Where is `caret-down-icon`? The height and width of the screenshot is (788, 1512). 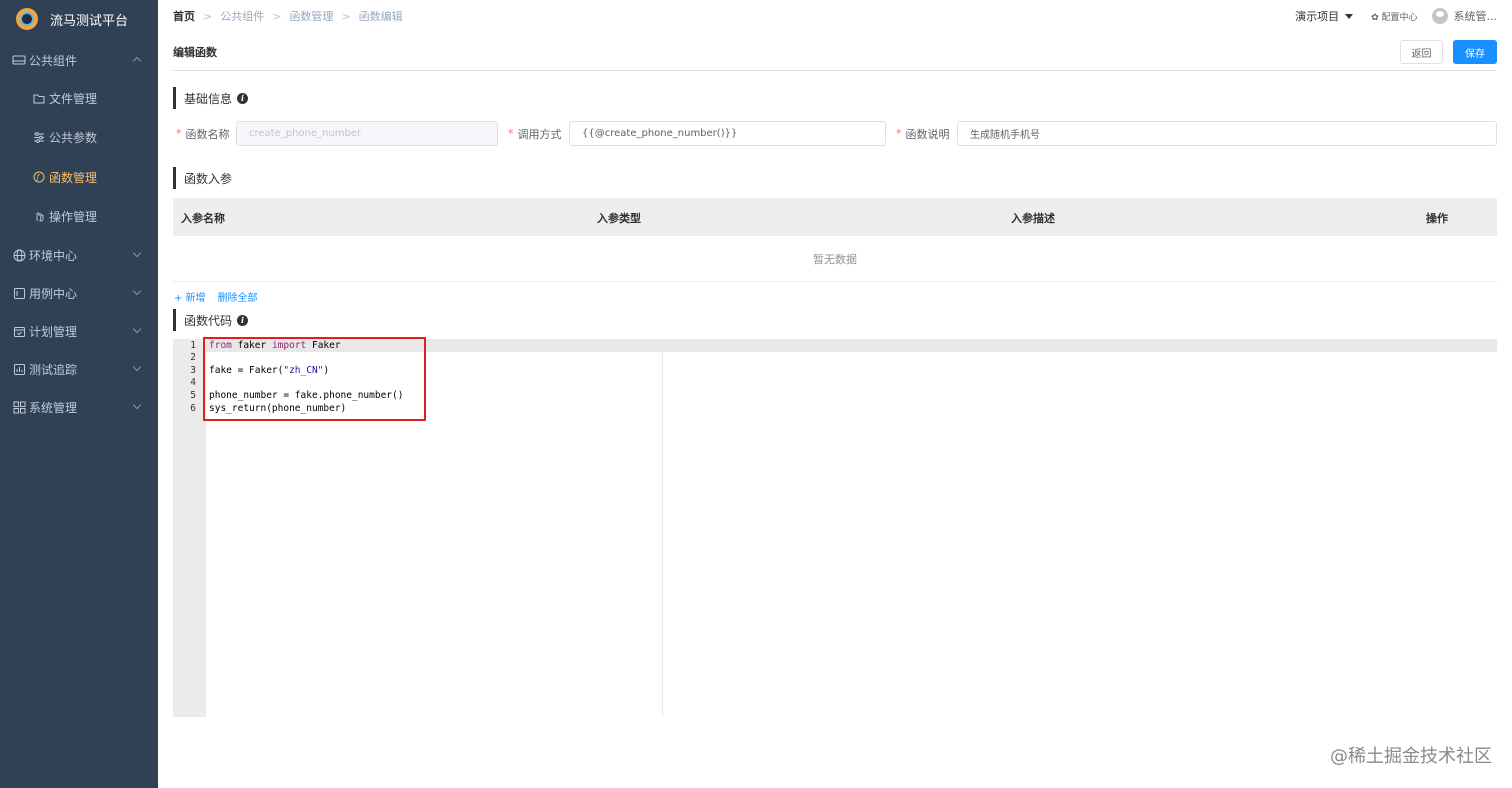 caret-down-icon is located at coordinates (1349, 16).